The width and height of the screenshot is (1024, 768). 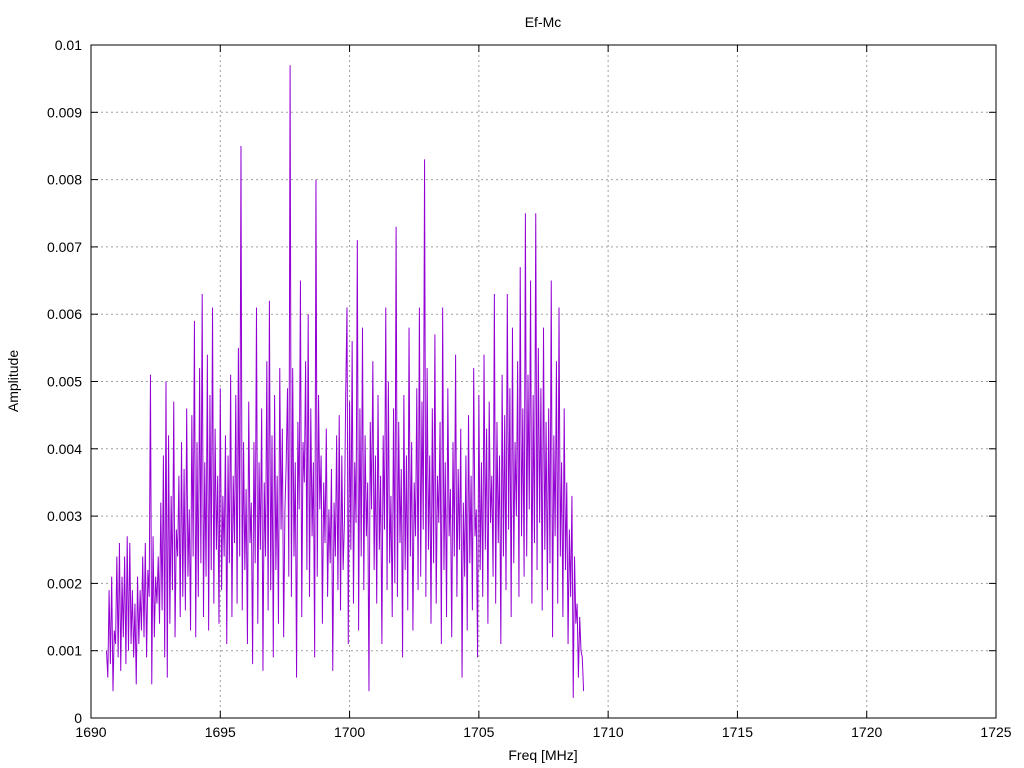 What do you see at coordinates (608, 732) in the screenshot?
I see `x-tick-label: 1710` at bounding box center [608, 732].